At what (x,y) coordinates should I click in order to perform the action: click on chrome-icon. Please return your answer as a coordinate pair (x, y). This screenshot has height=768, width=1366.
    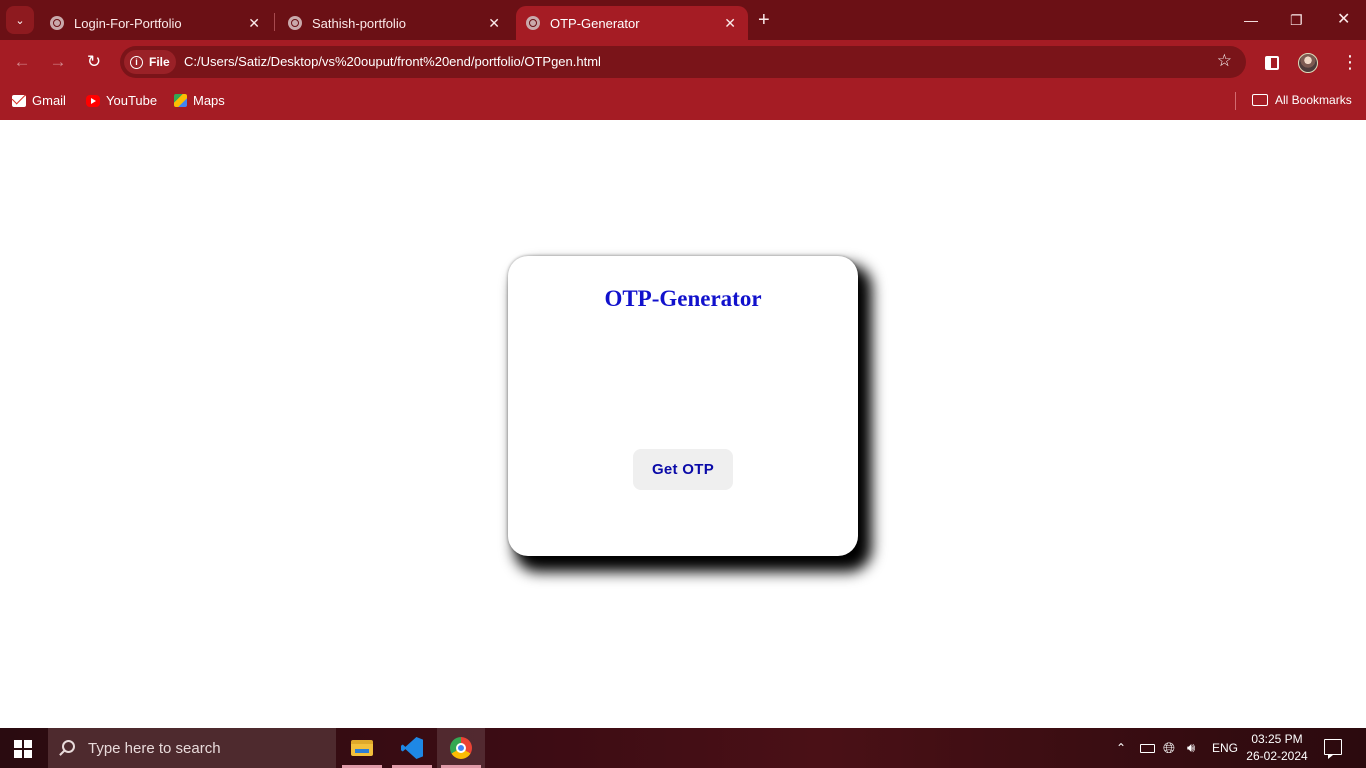
    Looking at the image, I should click on (461, 748).